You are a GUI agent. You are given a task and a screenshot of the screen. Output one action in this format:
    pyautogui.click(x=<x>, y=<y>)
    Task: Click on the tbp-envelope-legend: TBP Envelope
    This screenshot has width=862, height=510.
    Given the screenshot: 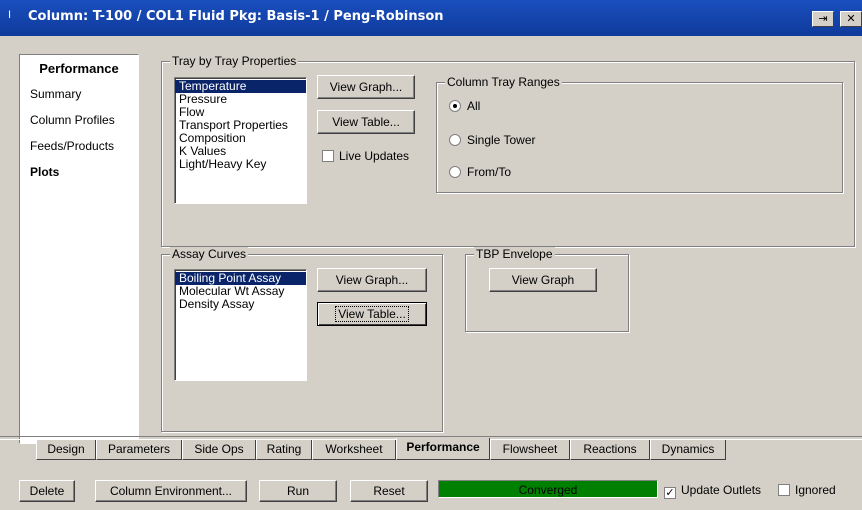 What is the action you would take?
    pyautogui.click(x=514, y=254)
    